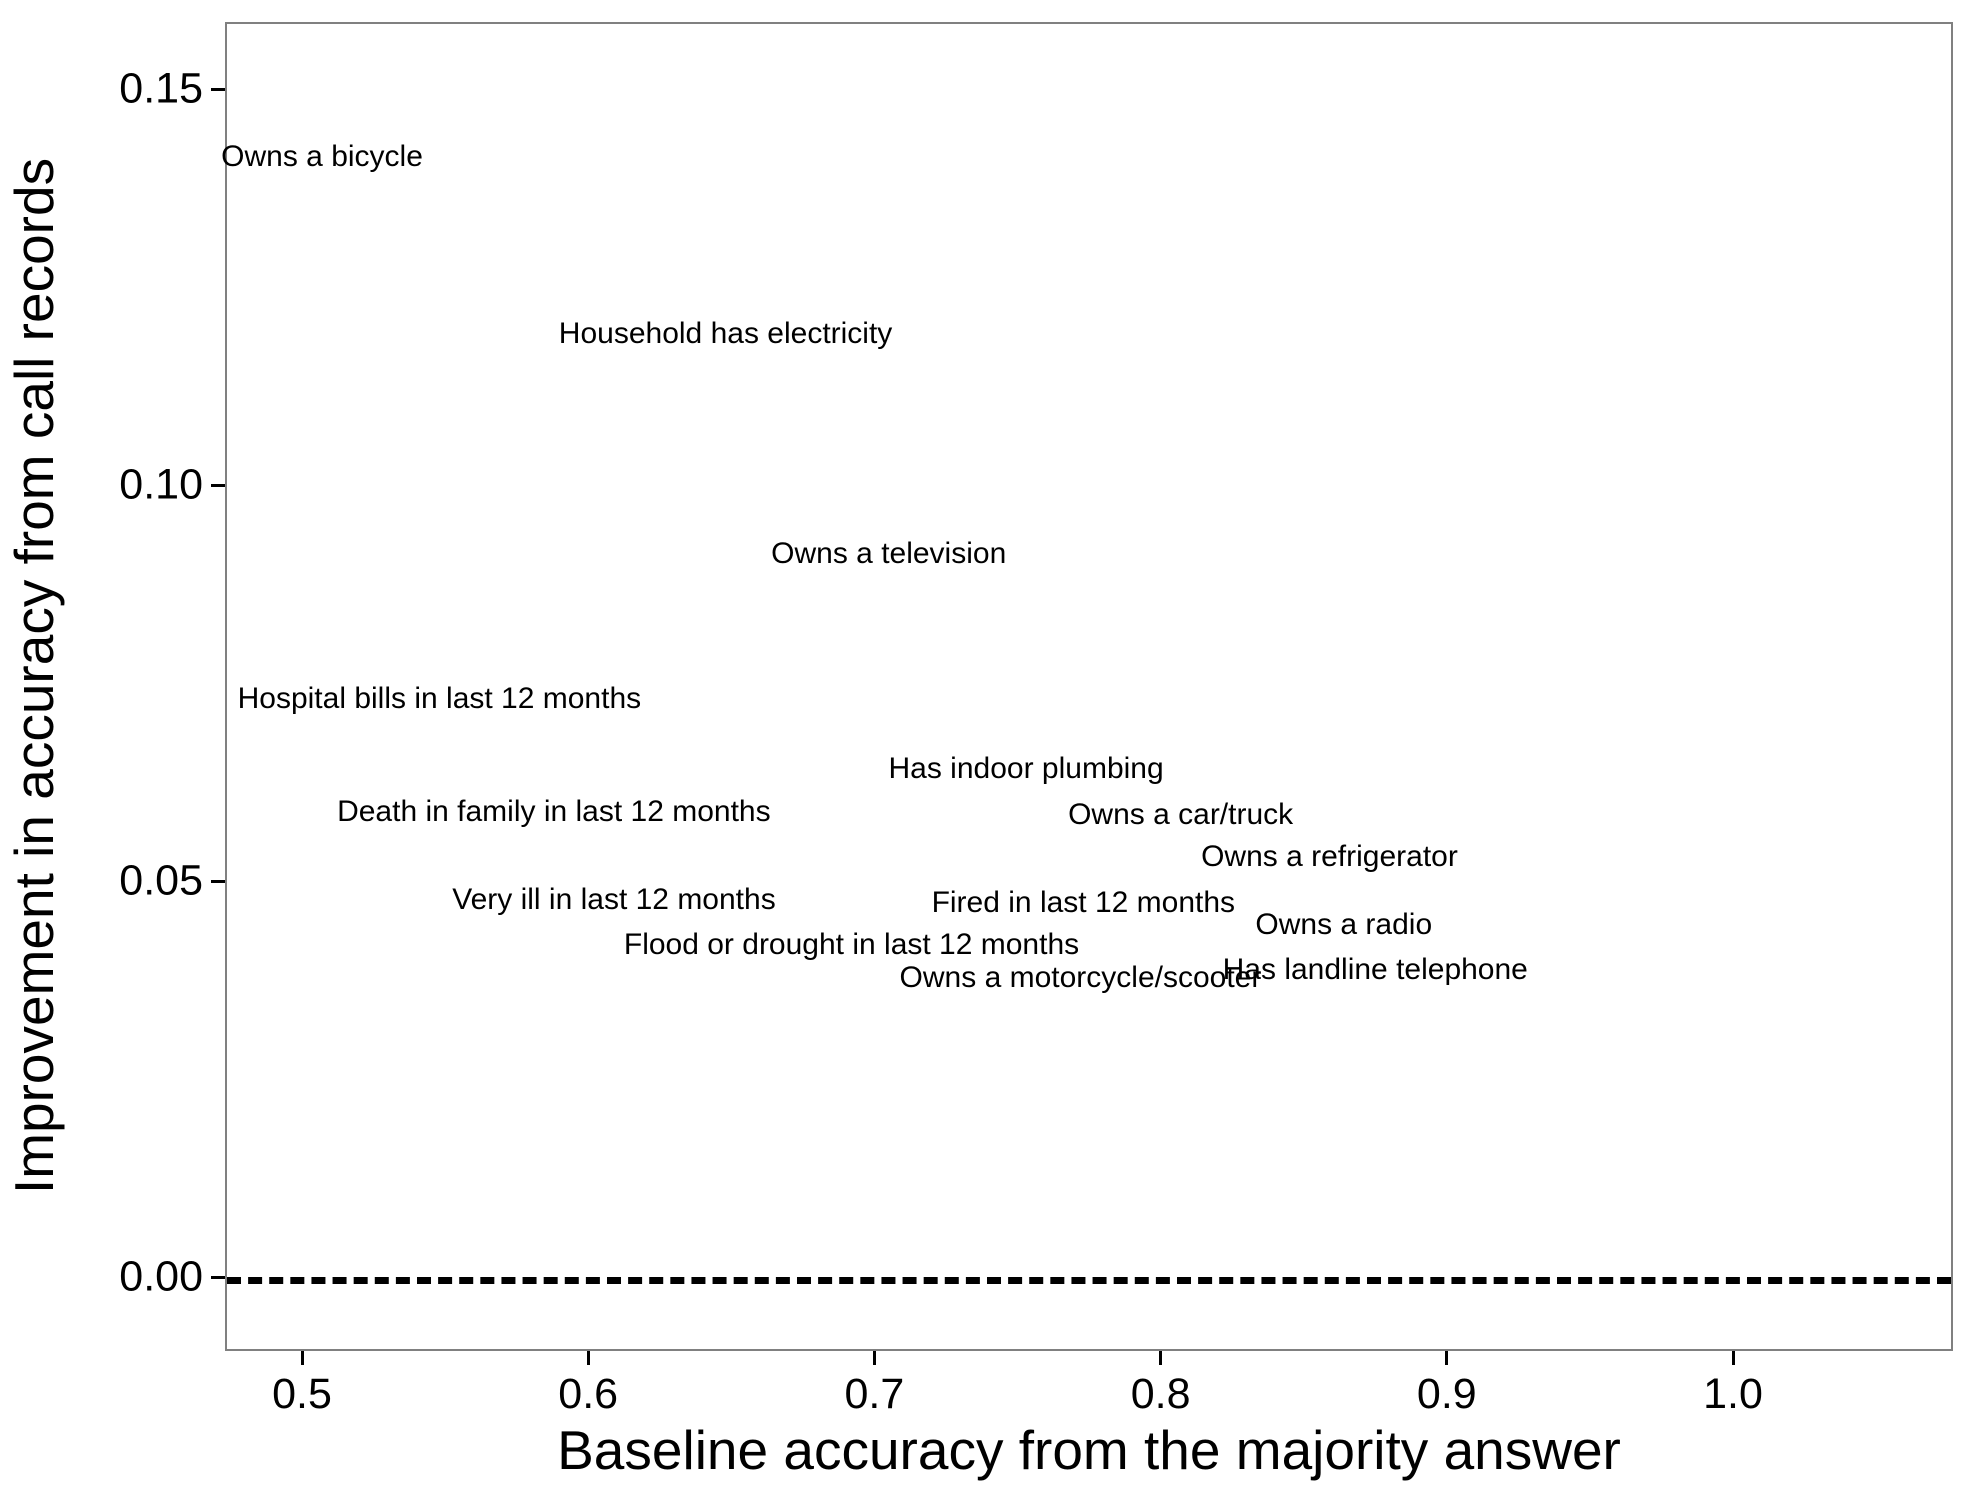 Image resolution: width=1980 pixels, height=1500 pixels. Describe the element at coordinates (614, 899) in the screenshot. I see `data-point-label: Very ill in last 12 months` at that location.